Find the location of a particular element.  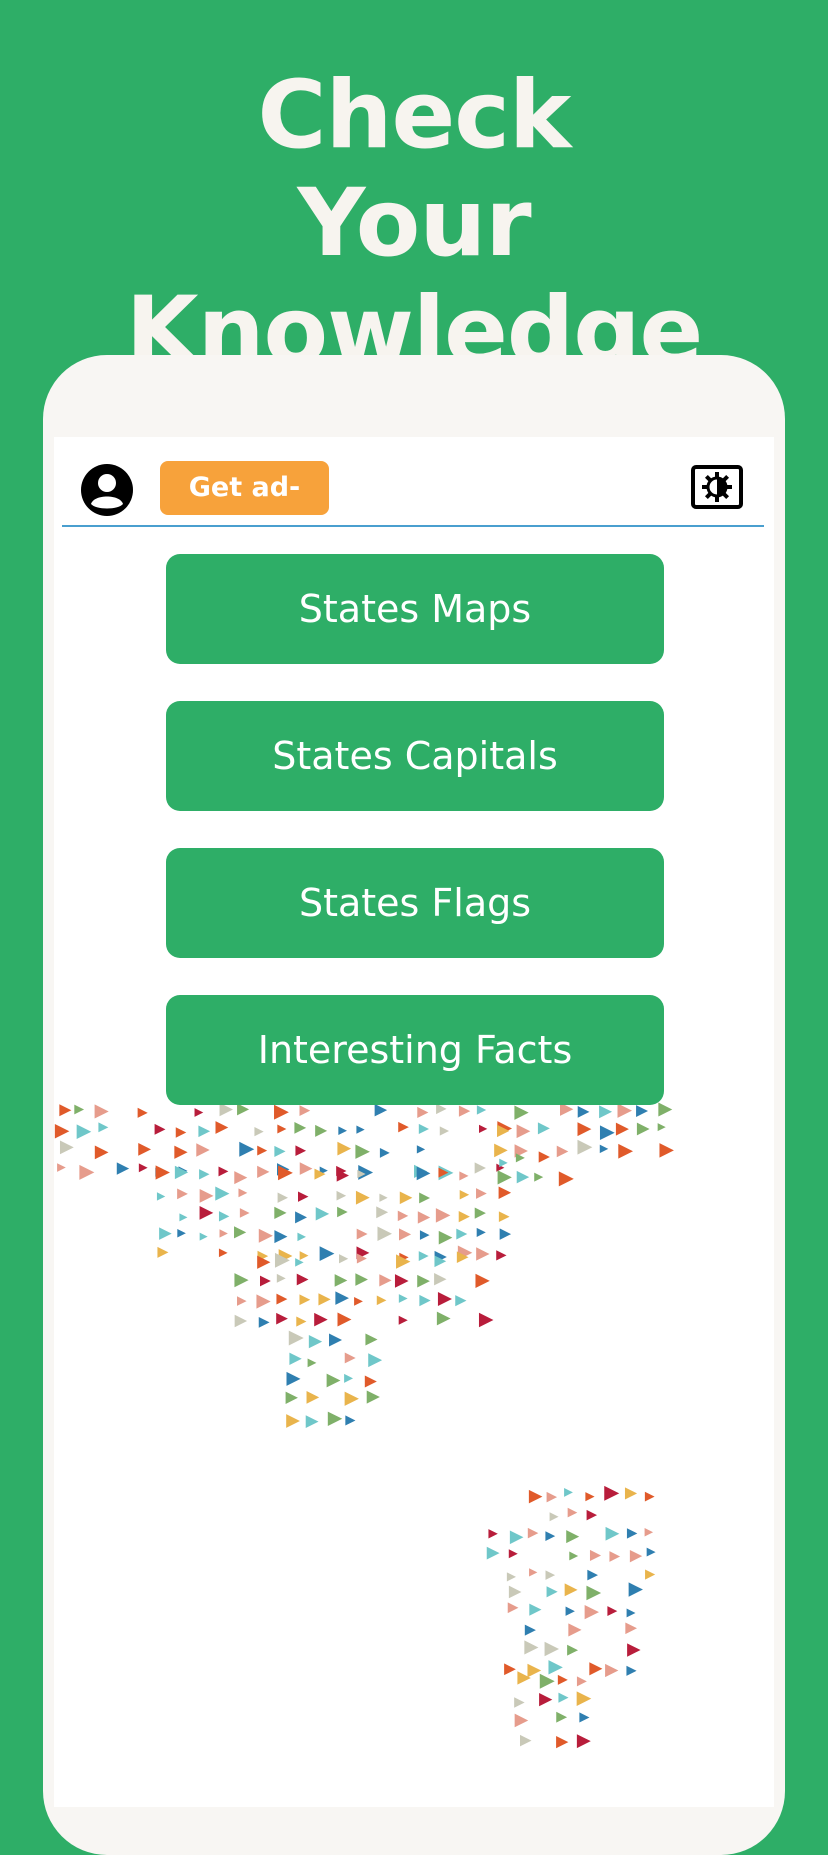

interesting-facts-button: Interesting Facts is located at coordinates (415, 1050).